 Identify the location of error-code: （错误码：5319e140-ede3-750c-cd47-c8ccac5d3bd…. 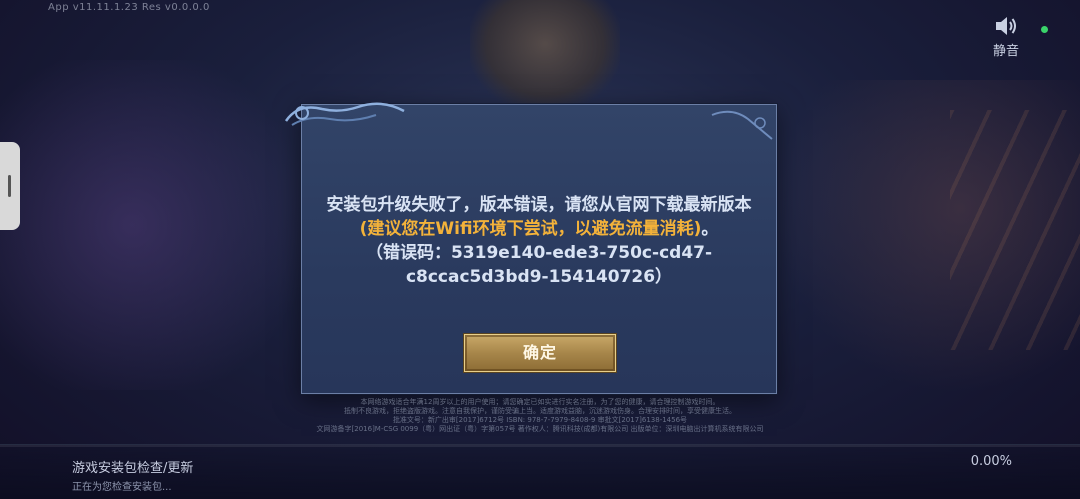
(539, 265).